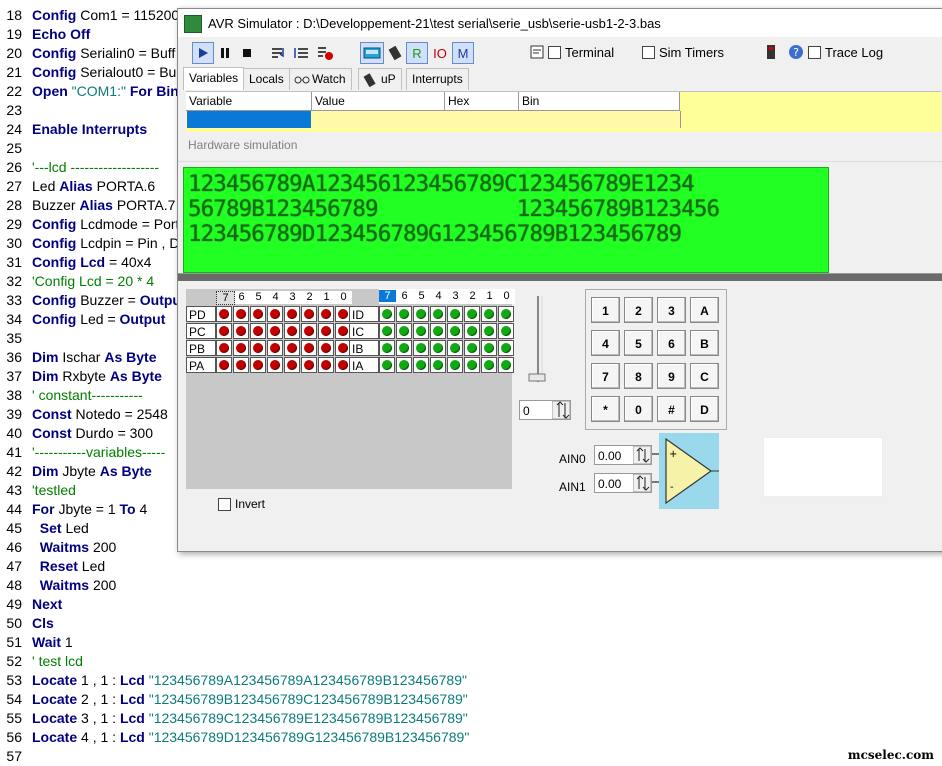 The height and width of the screenshot is (766, 942). Describe the element at coordinates (545, 410) in the screenshot. I see `slider-value-spinner: 0` at that location.